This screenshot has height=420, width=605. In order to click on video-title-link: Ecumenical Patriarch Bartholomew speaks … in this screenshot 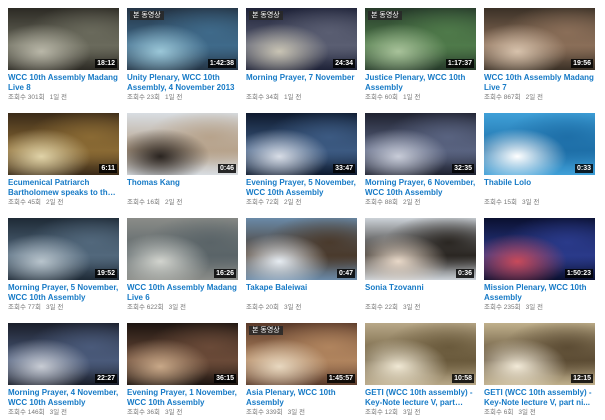, I will do `click(63, 187)`.